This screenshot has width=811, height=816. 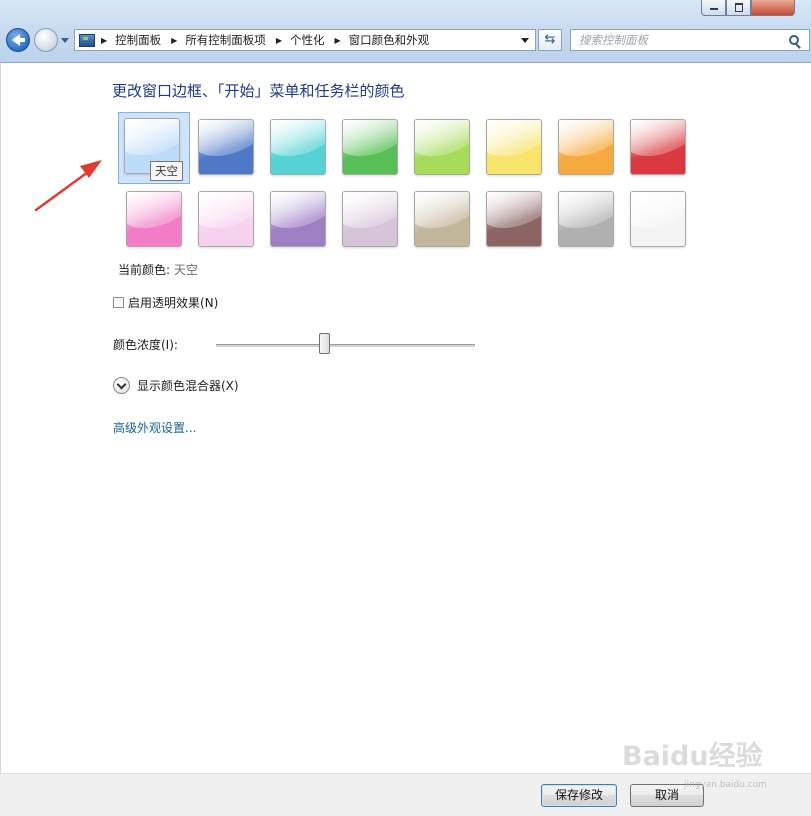 What do you see at coordinates (692, 756) in the screenshot?
I see `watermark-logo: Baidu经验` at bounding box center [692, 756].